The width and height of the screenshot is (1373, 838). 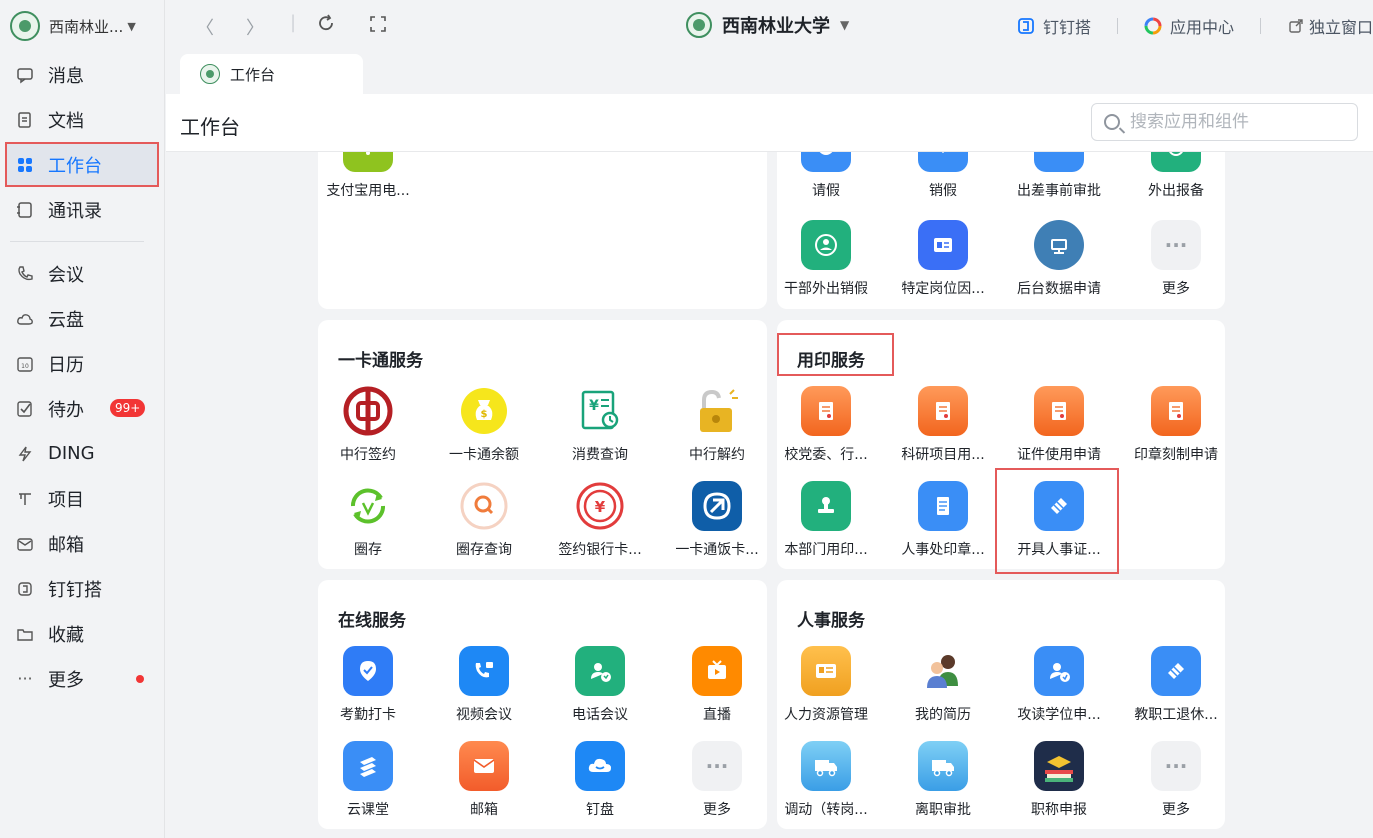 I want to click on sidebar-item-ding: DING, so click(x=82, y=453).